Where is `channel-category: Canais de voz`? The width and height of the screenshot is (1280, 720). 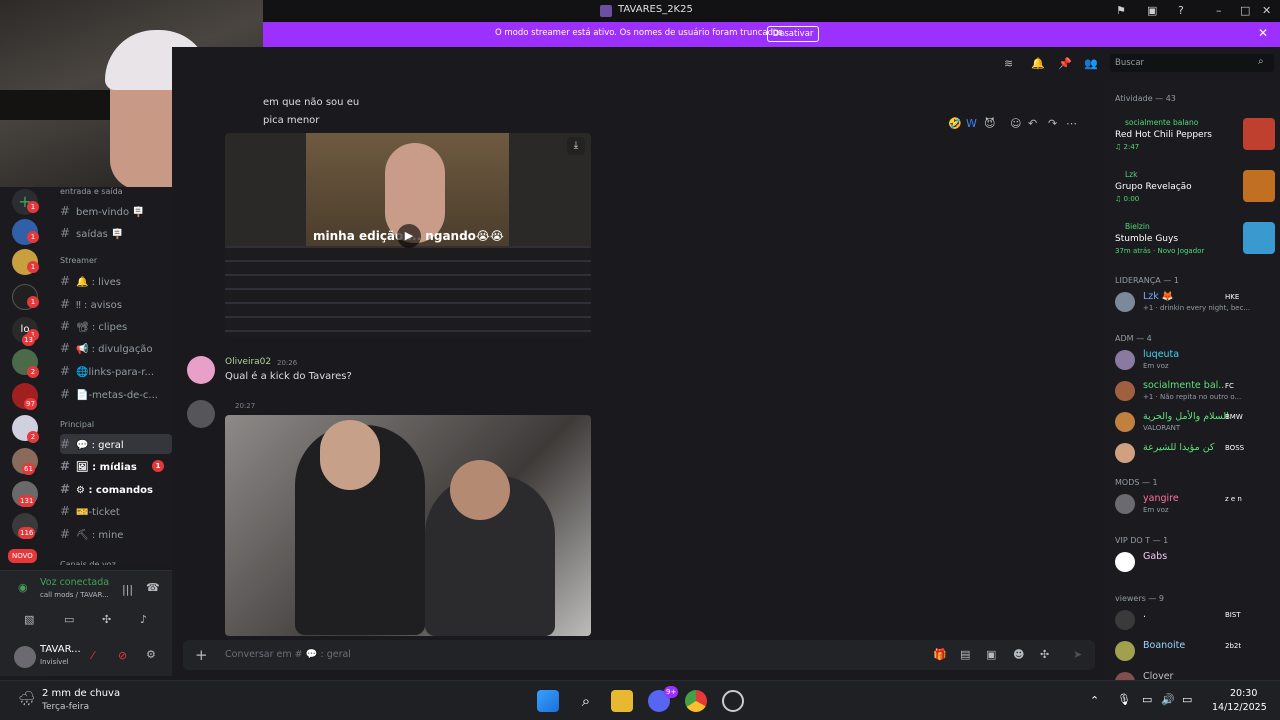 channel-category: Canais de voz is located at coordinates (88, 562).